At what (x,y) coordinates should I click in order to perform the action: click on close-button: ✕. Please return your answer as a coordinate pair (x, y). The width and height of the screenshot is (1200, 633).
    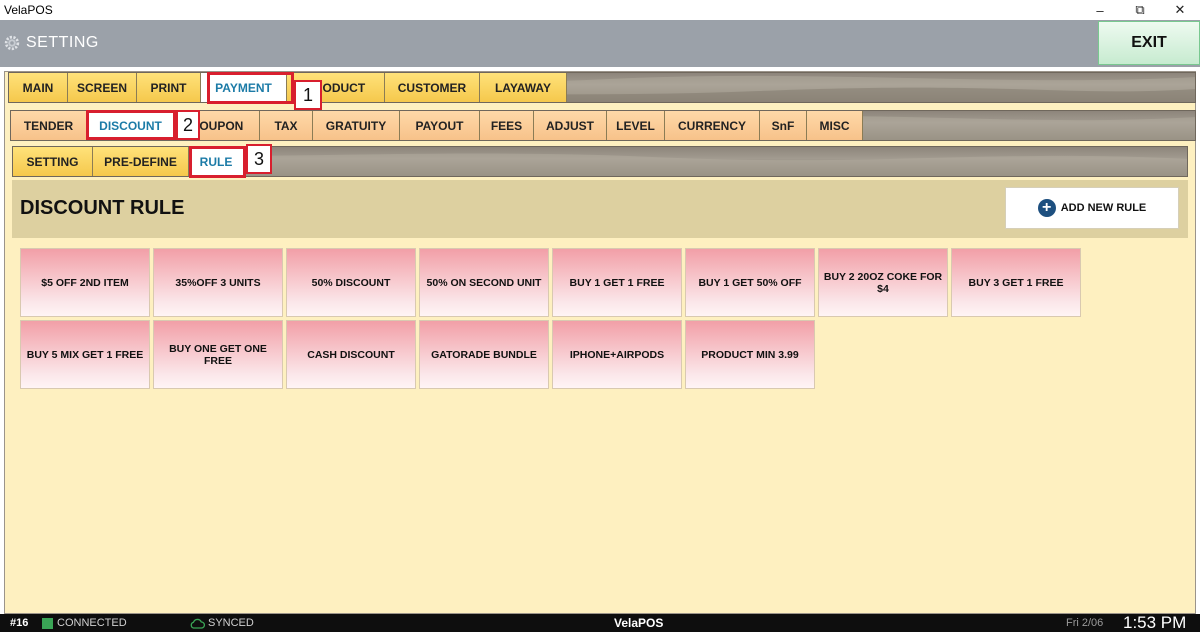
    Looking at the image, I should click on (1180, 10).